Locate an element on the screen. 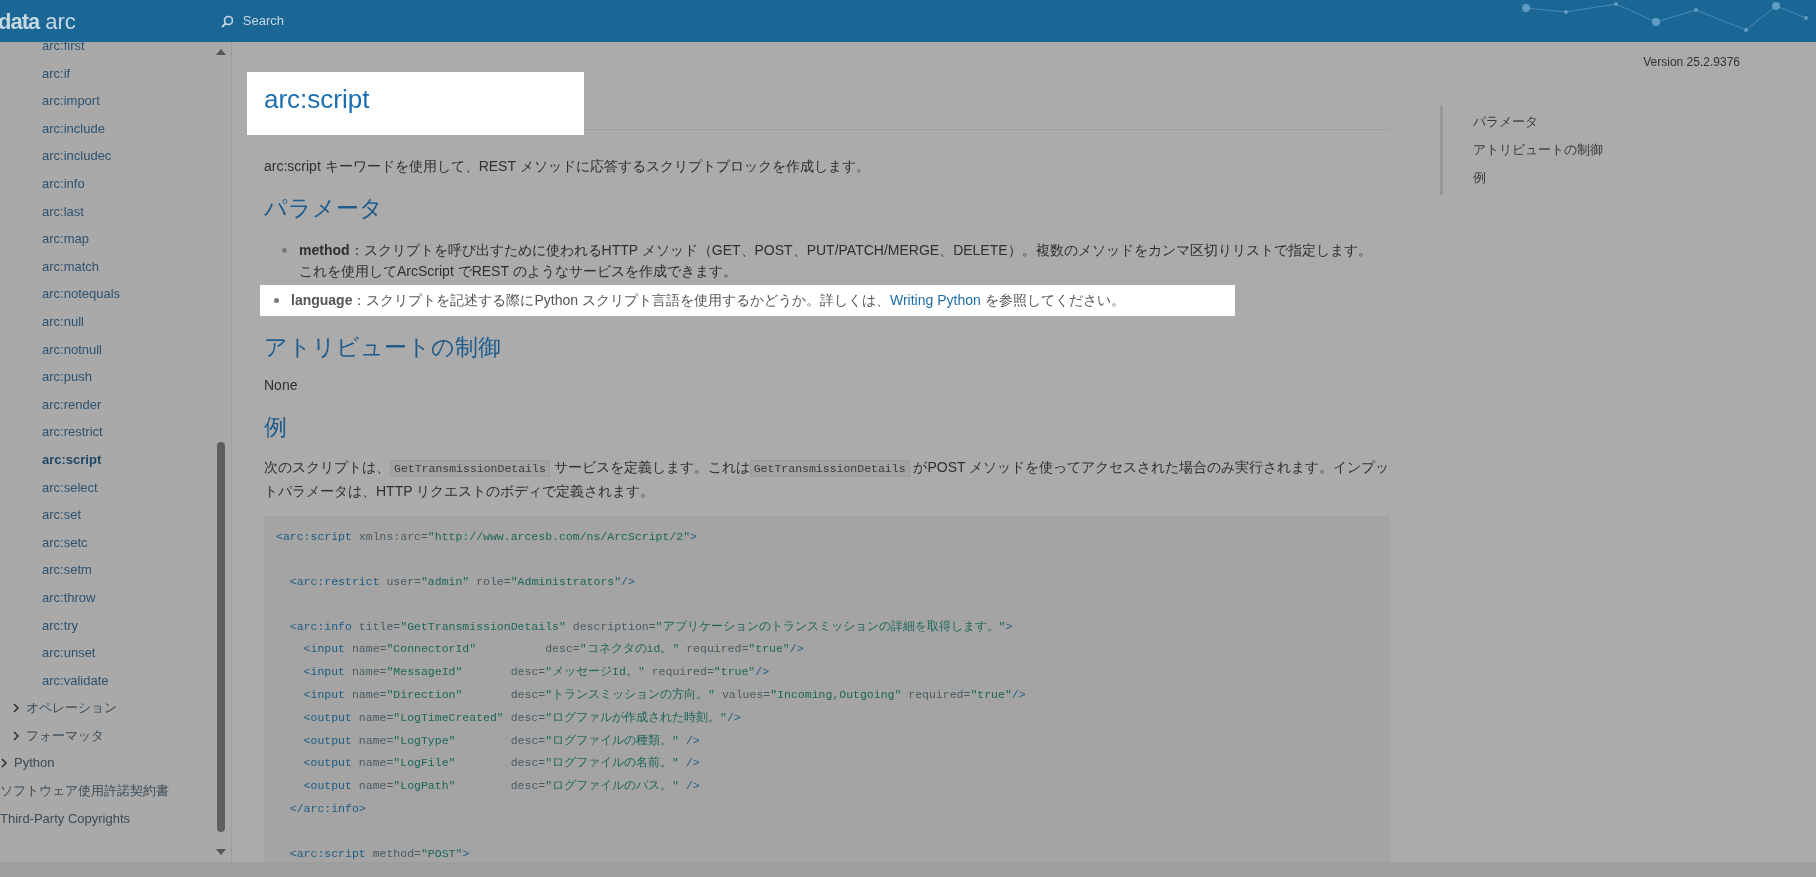  sidebar-item: arc:notequals is located at coordinates (115, 294).